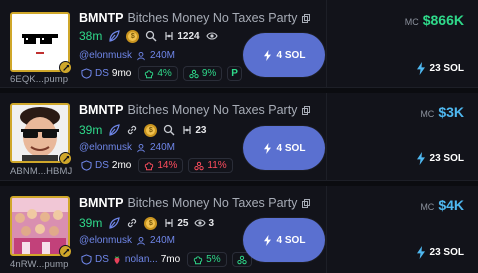 This screenshot has width=478, height=273. I want to click on views-stat: 3, so click(204, 223).